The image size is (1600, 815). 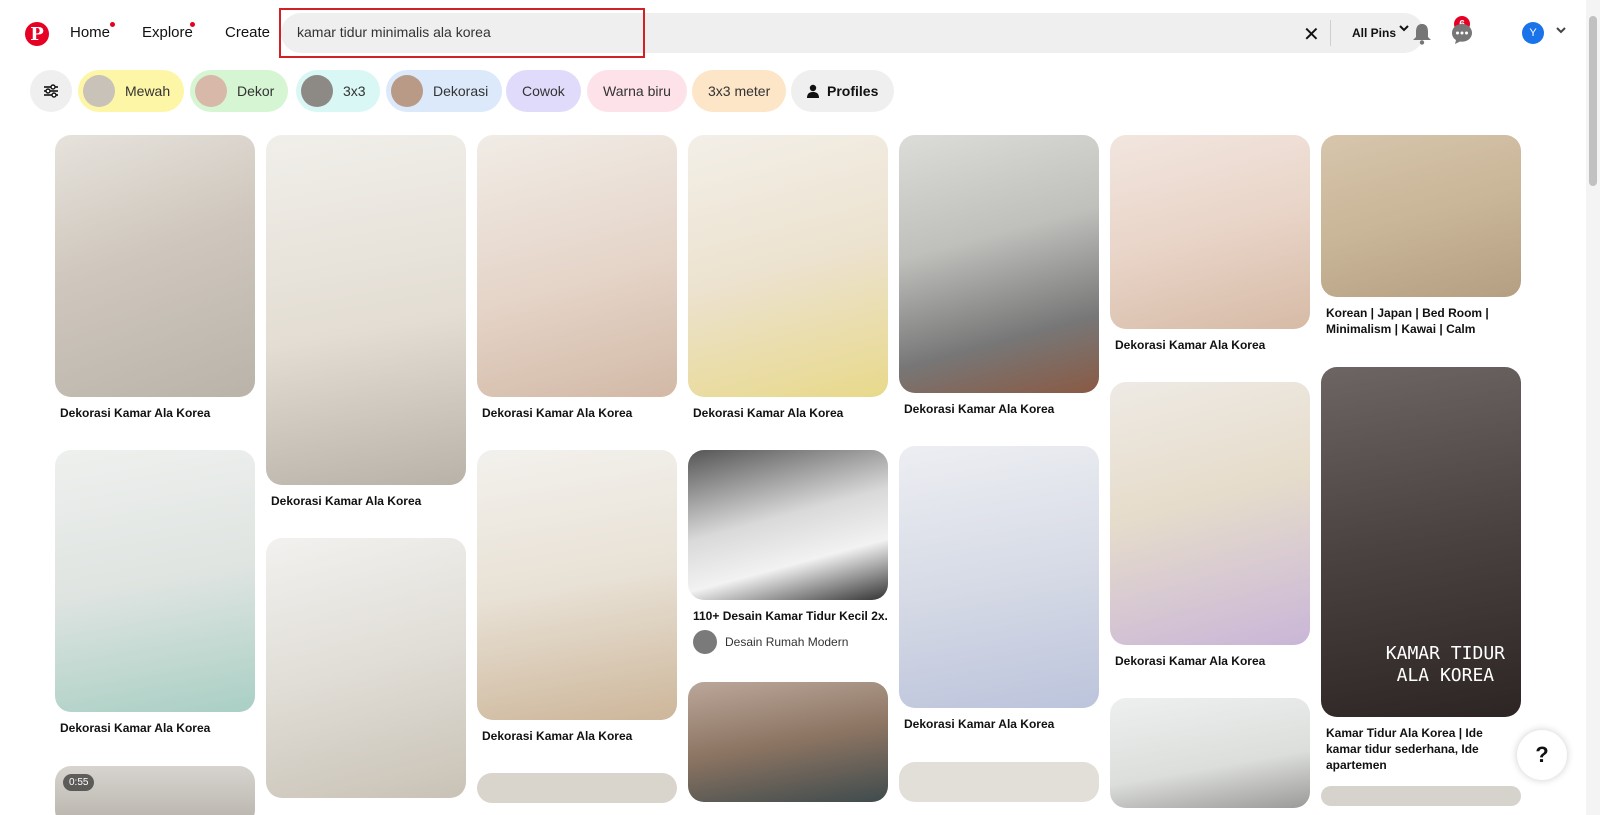 I want to click on filter-sliders-icon, so click(x=51, y=91).